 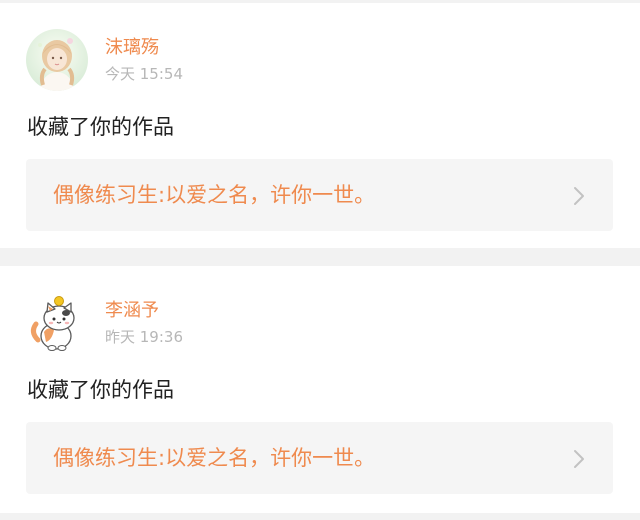 I want to click on cartoon-cat-avatar-icon, so click(x=57, y=323).